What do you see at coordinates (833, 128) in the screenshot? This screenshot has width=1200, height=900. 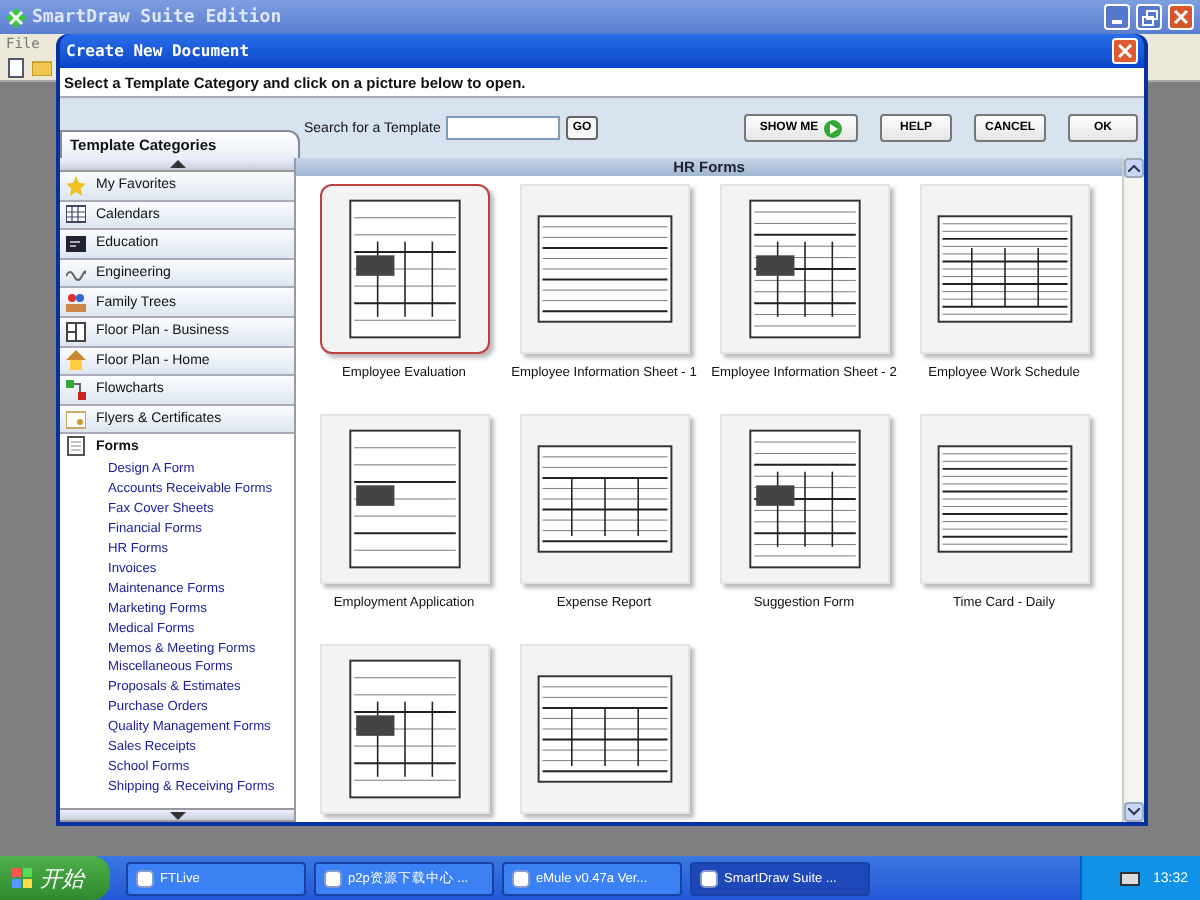 I see `arrow-icon` at bounding box center [833, 128].